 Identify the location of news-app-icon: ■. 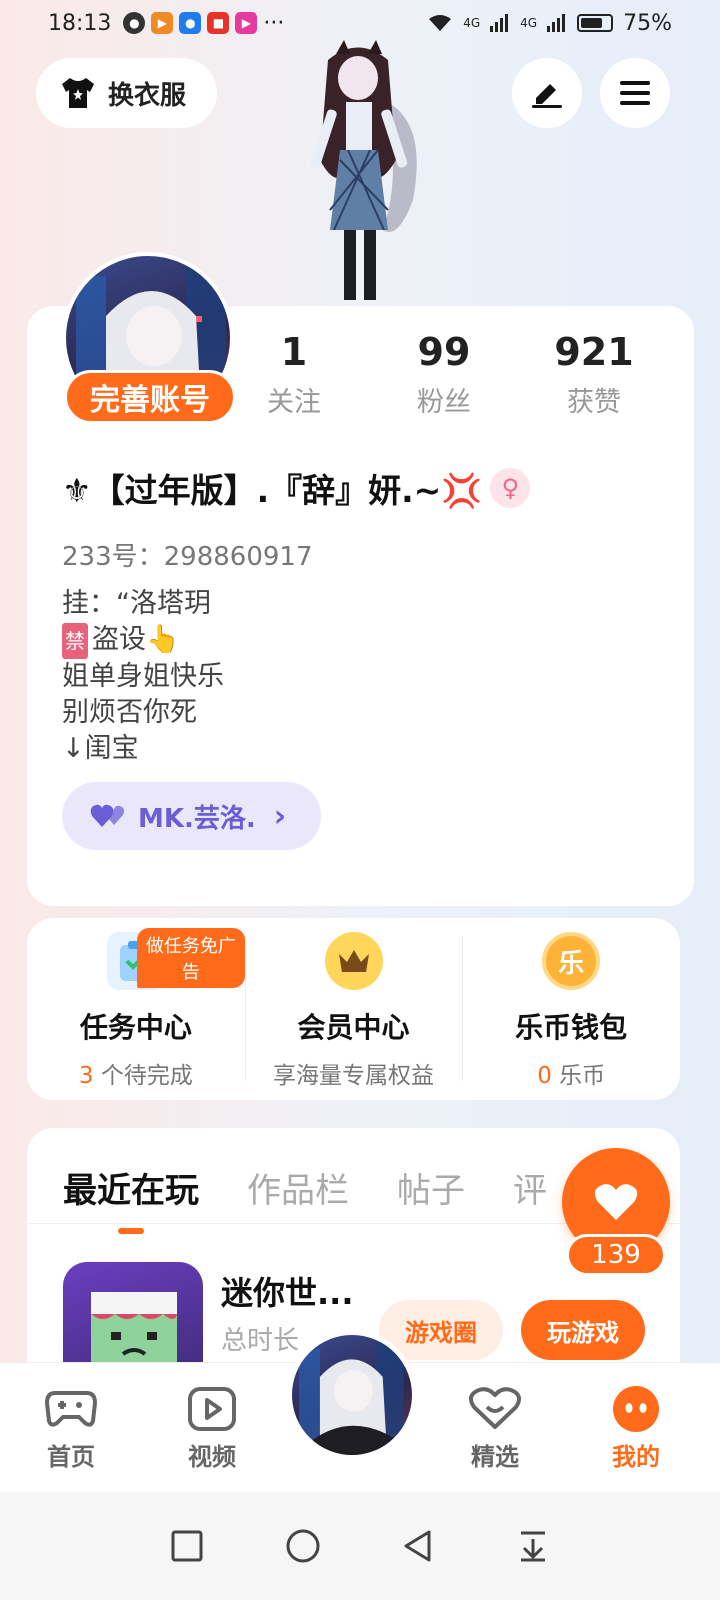
(218, 23).